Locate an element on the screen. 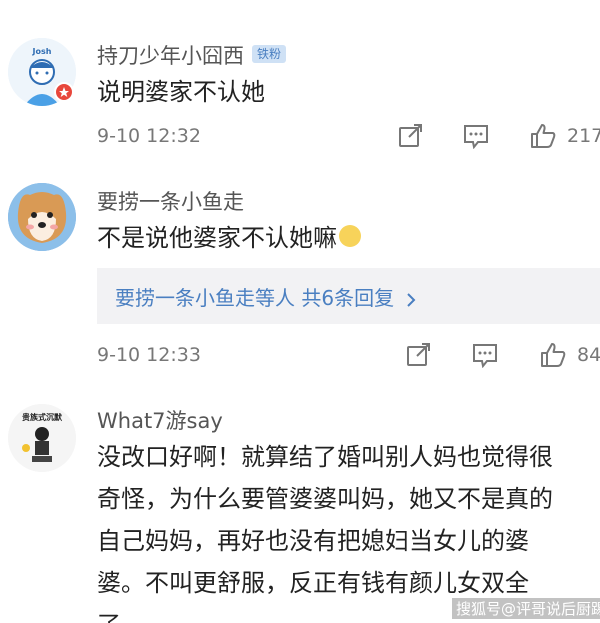 The width and height of the screenshot is (600, 623). comment-time: 9-10 12:33 is located at coordinates (149, 355).